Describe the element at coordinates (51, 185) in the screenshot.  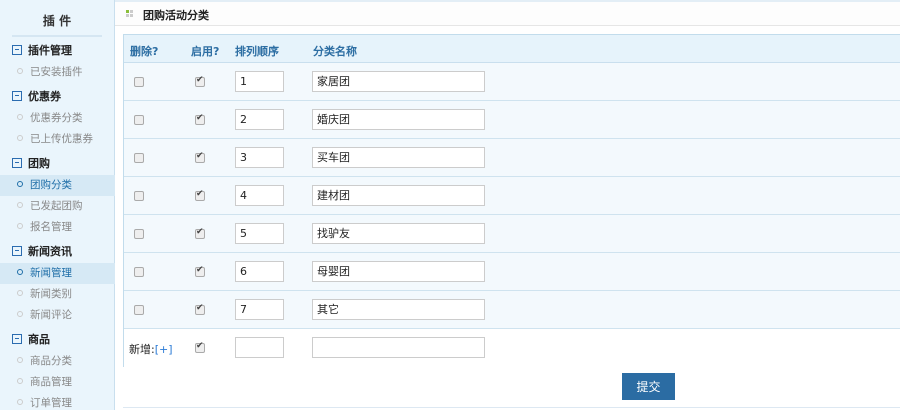
I see `sidebar-item-label: 团购分类` at that location.